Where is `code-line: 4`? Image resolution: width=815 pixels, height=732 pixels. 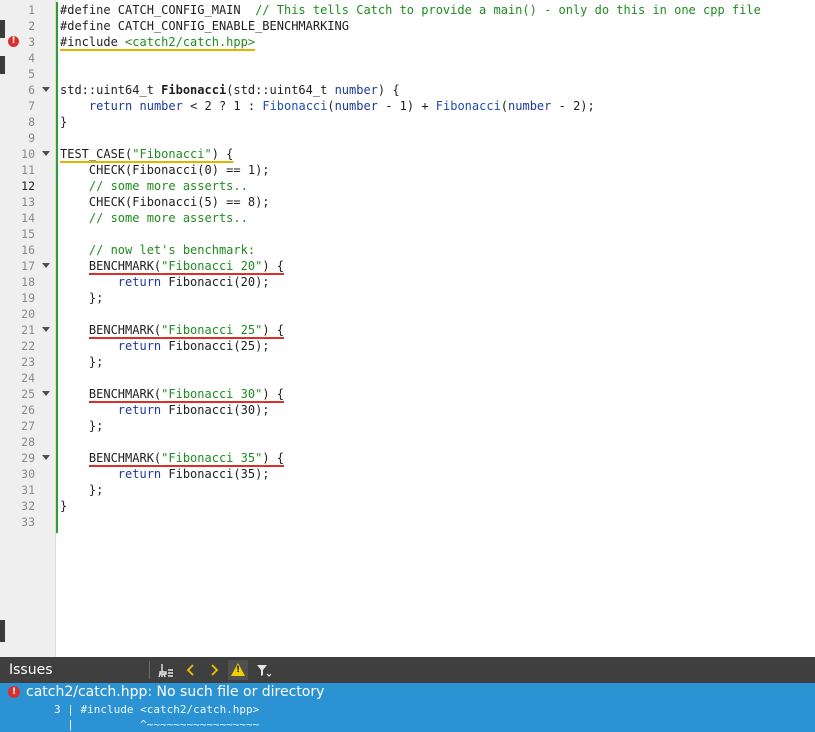 code-line: 4 is located at coordinates (410, 58).